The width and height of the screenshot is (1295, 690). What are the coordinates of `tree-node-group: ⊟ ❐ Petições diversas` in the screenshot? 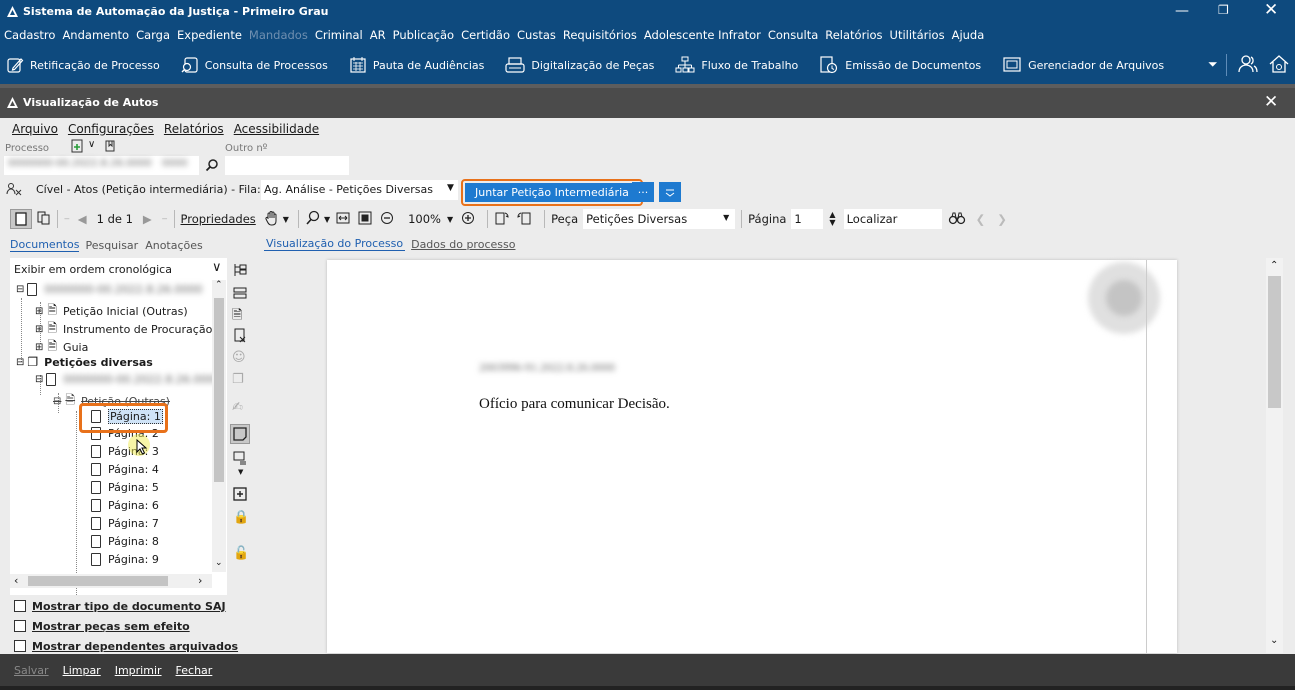 It's located at (84, 362).